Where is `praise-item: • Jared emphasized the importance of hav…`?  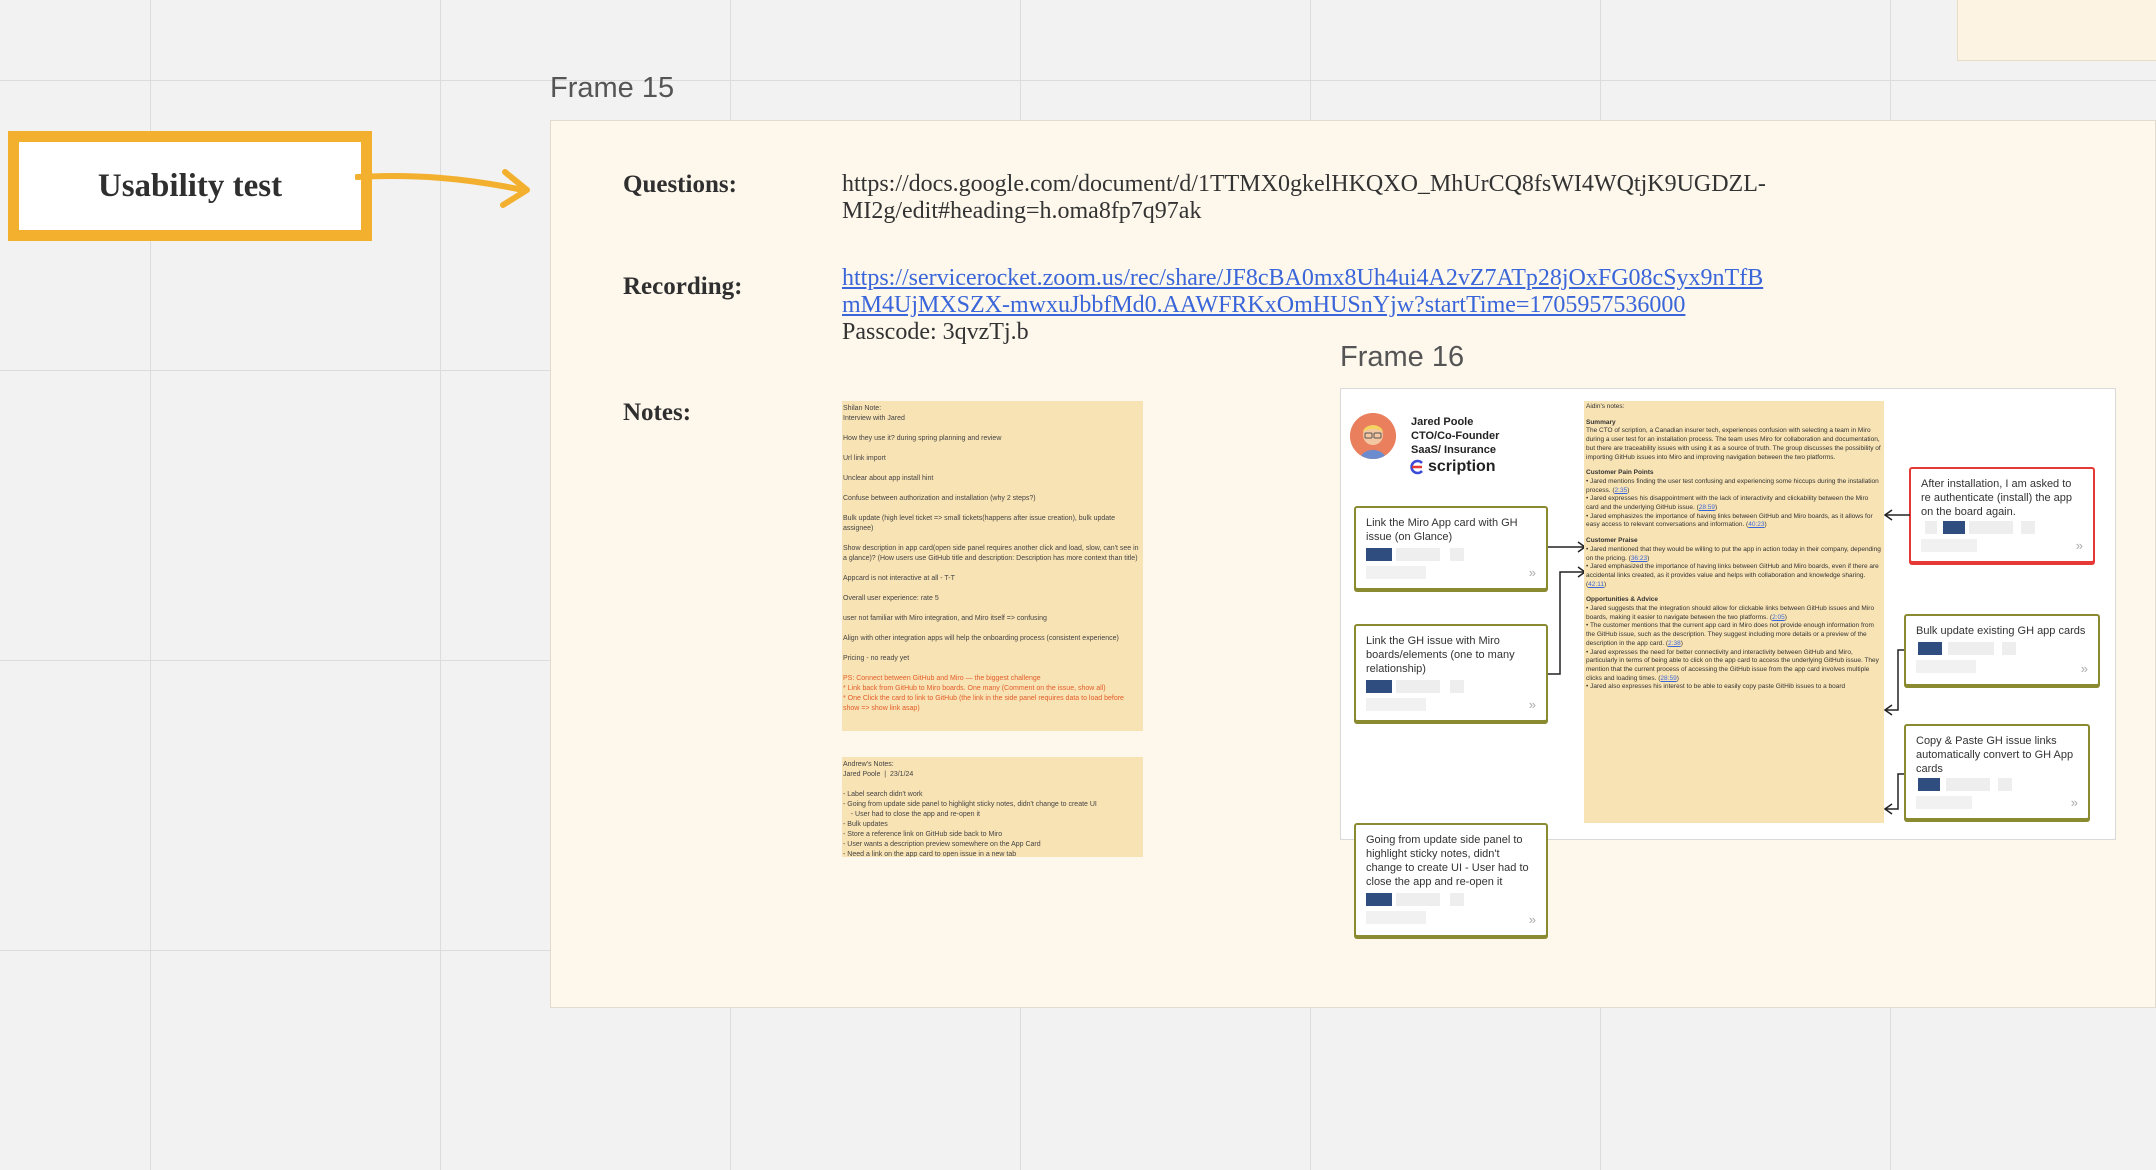 praise-item: • Jared emphasized the importance of hav… is located at coordinates (1732, 575).